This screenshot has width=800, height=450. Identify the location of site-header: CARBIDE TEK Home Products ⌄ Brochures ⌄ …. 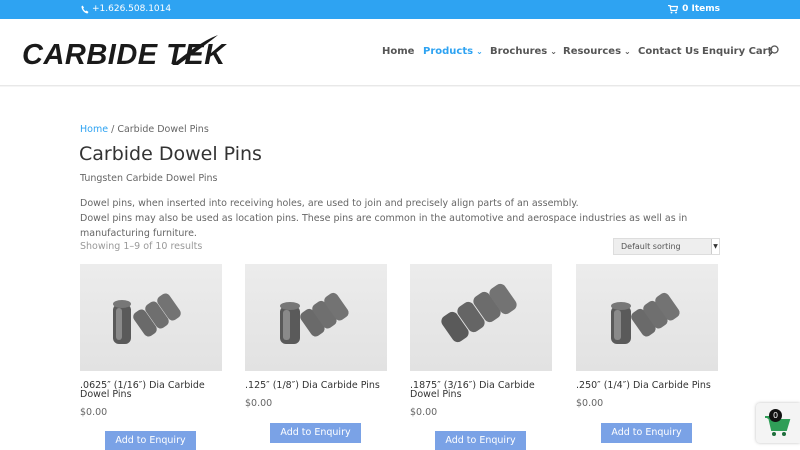
(400, 52).